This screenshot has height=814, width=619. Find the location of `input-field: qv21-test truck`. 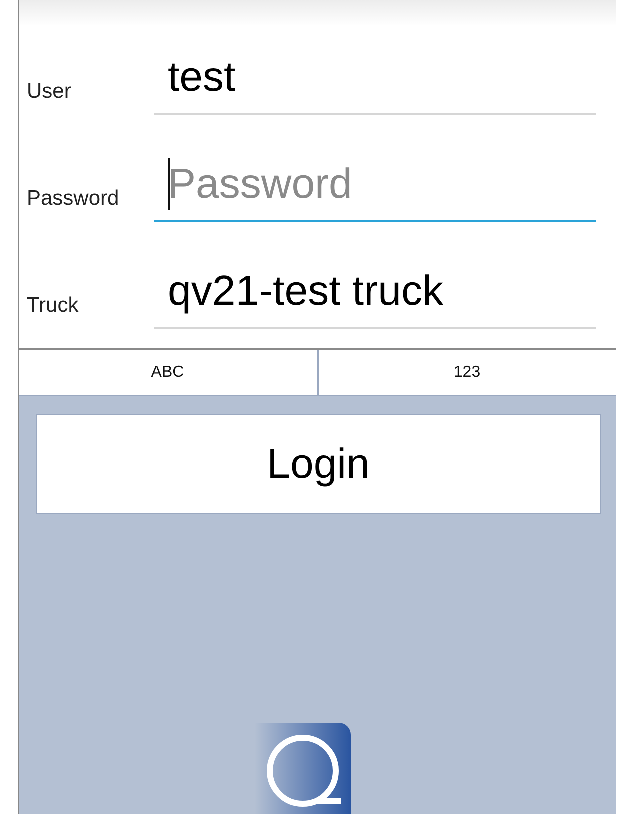

input-field: qv21-test truck is located at coordinates (375, 292).